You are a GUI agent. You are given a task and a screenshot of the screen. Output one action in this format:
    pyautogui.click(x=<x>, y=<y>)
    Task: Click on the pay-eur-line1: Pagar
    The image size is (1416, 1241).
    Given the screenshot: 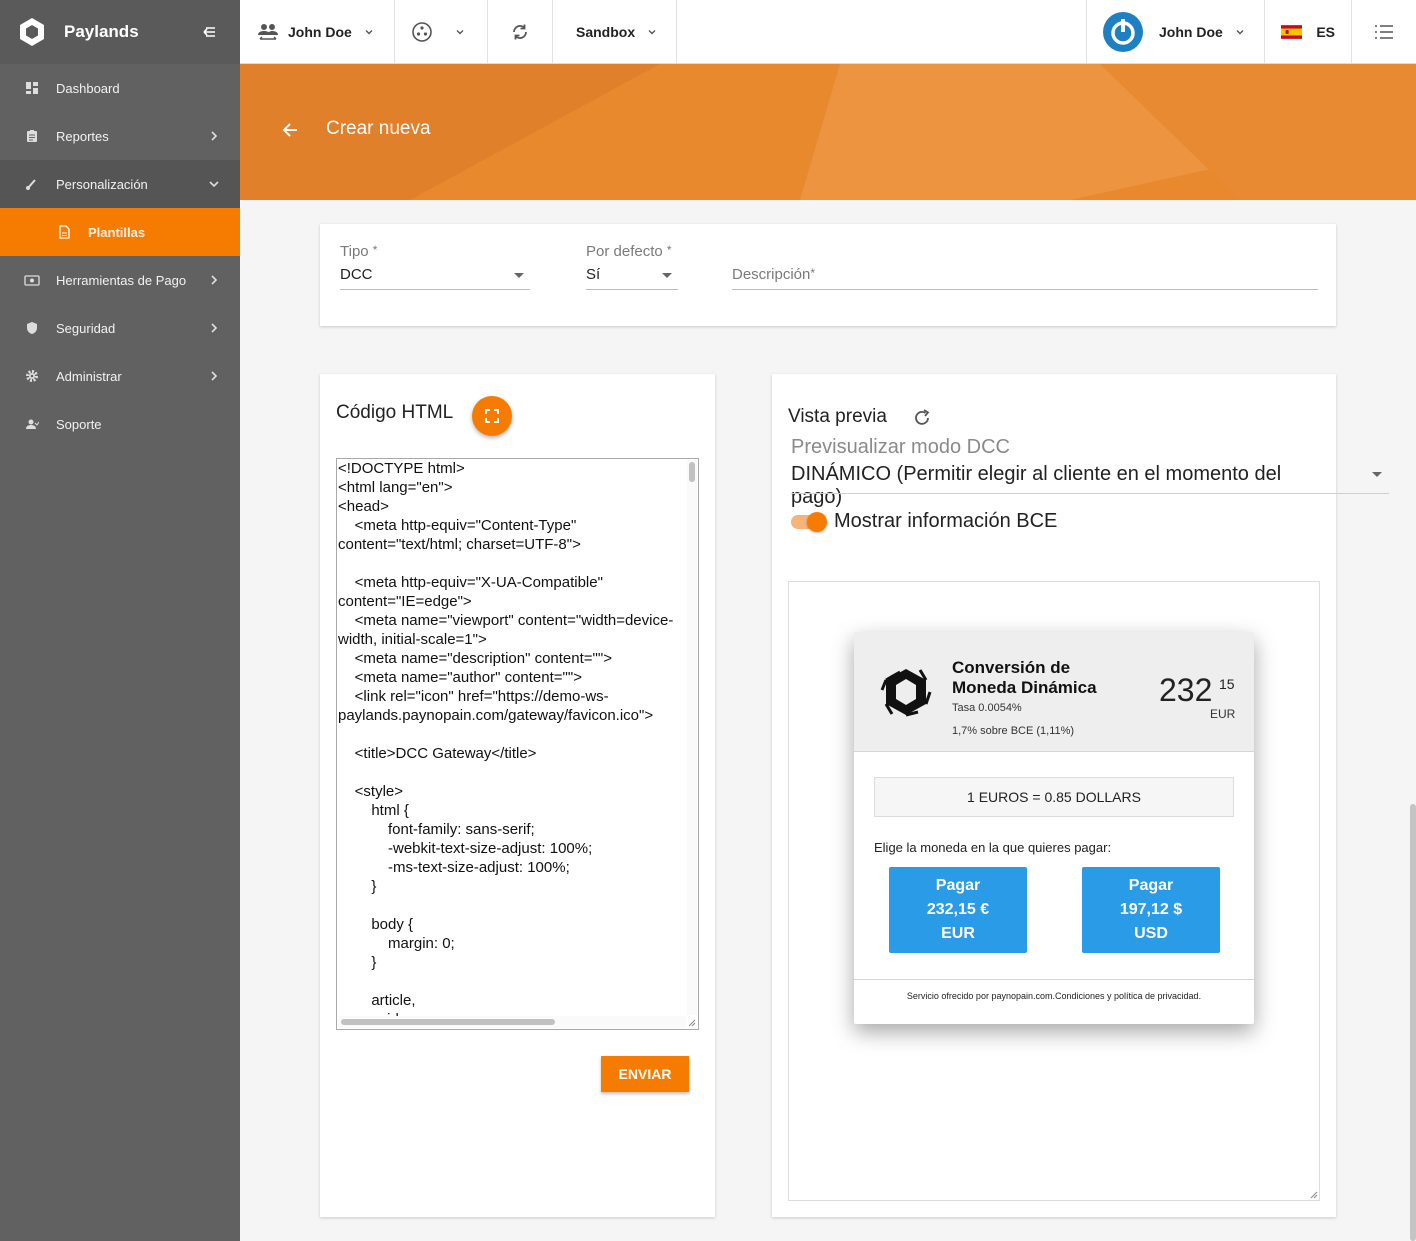 What is the action you would take?
    pyautogui.click(x=958, y=885)
    